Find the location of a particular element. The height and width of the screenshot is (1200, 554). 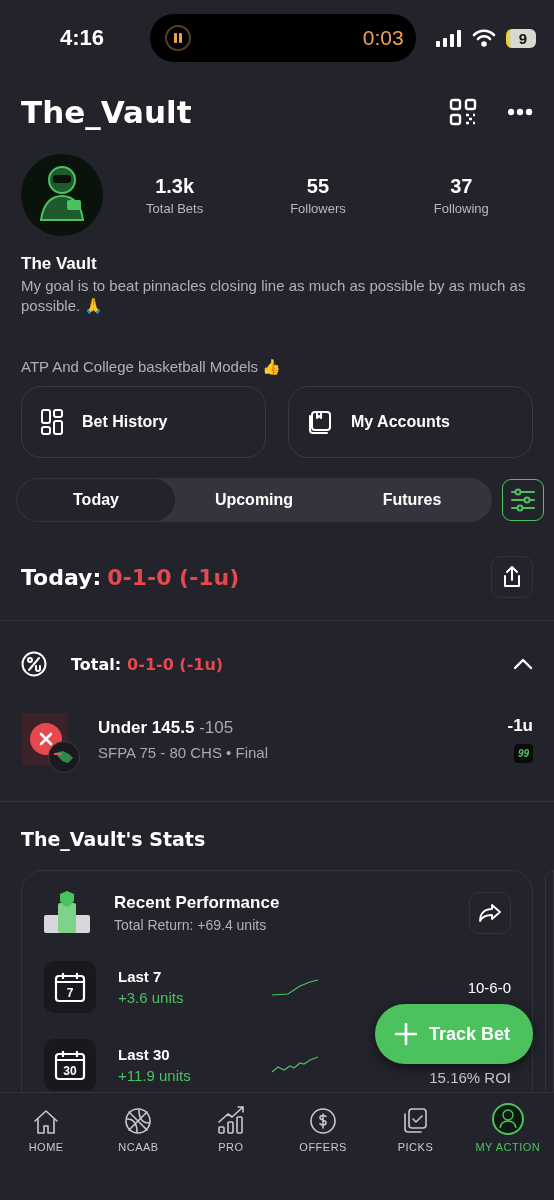

pause-icon is located at coordinates (178, 38).